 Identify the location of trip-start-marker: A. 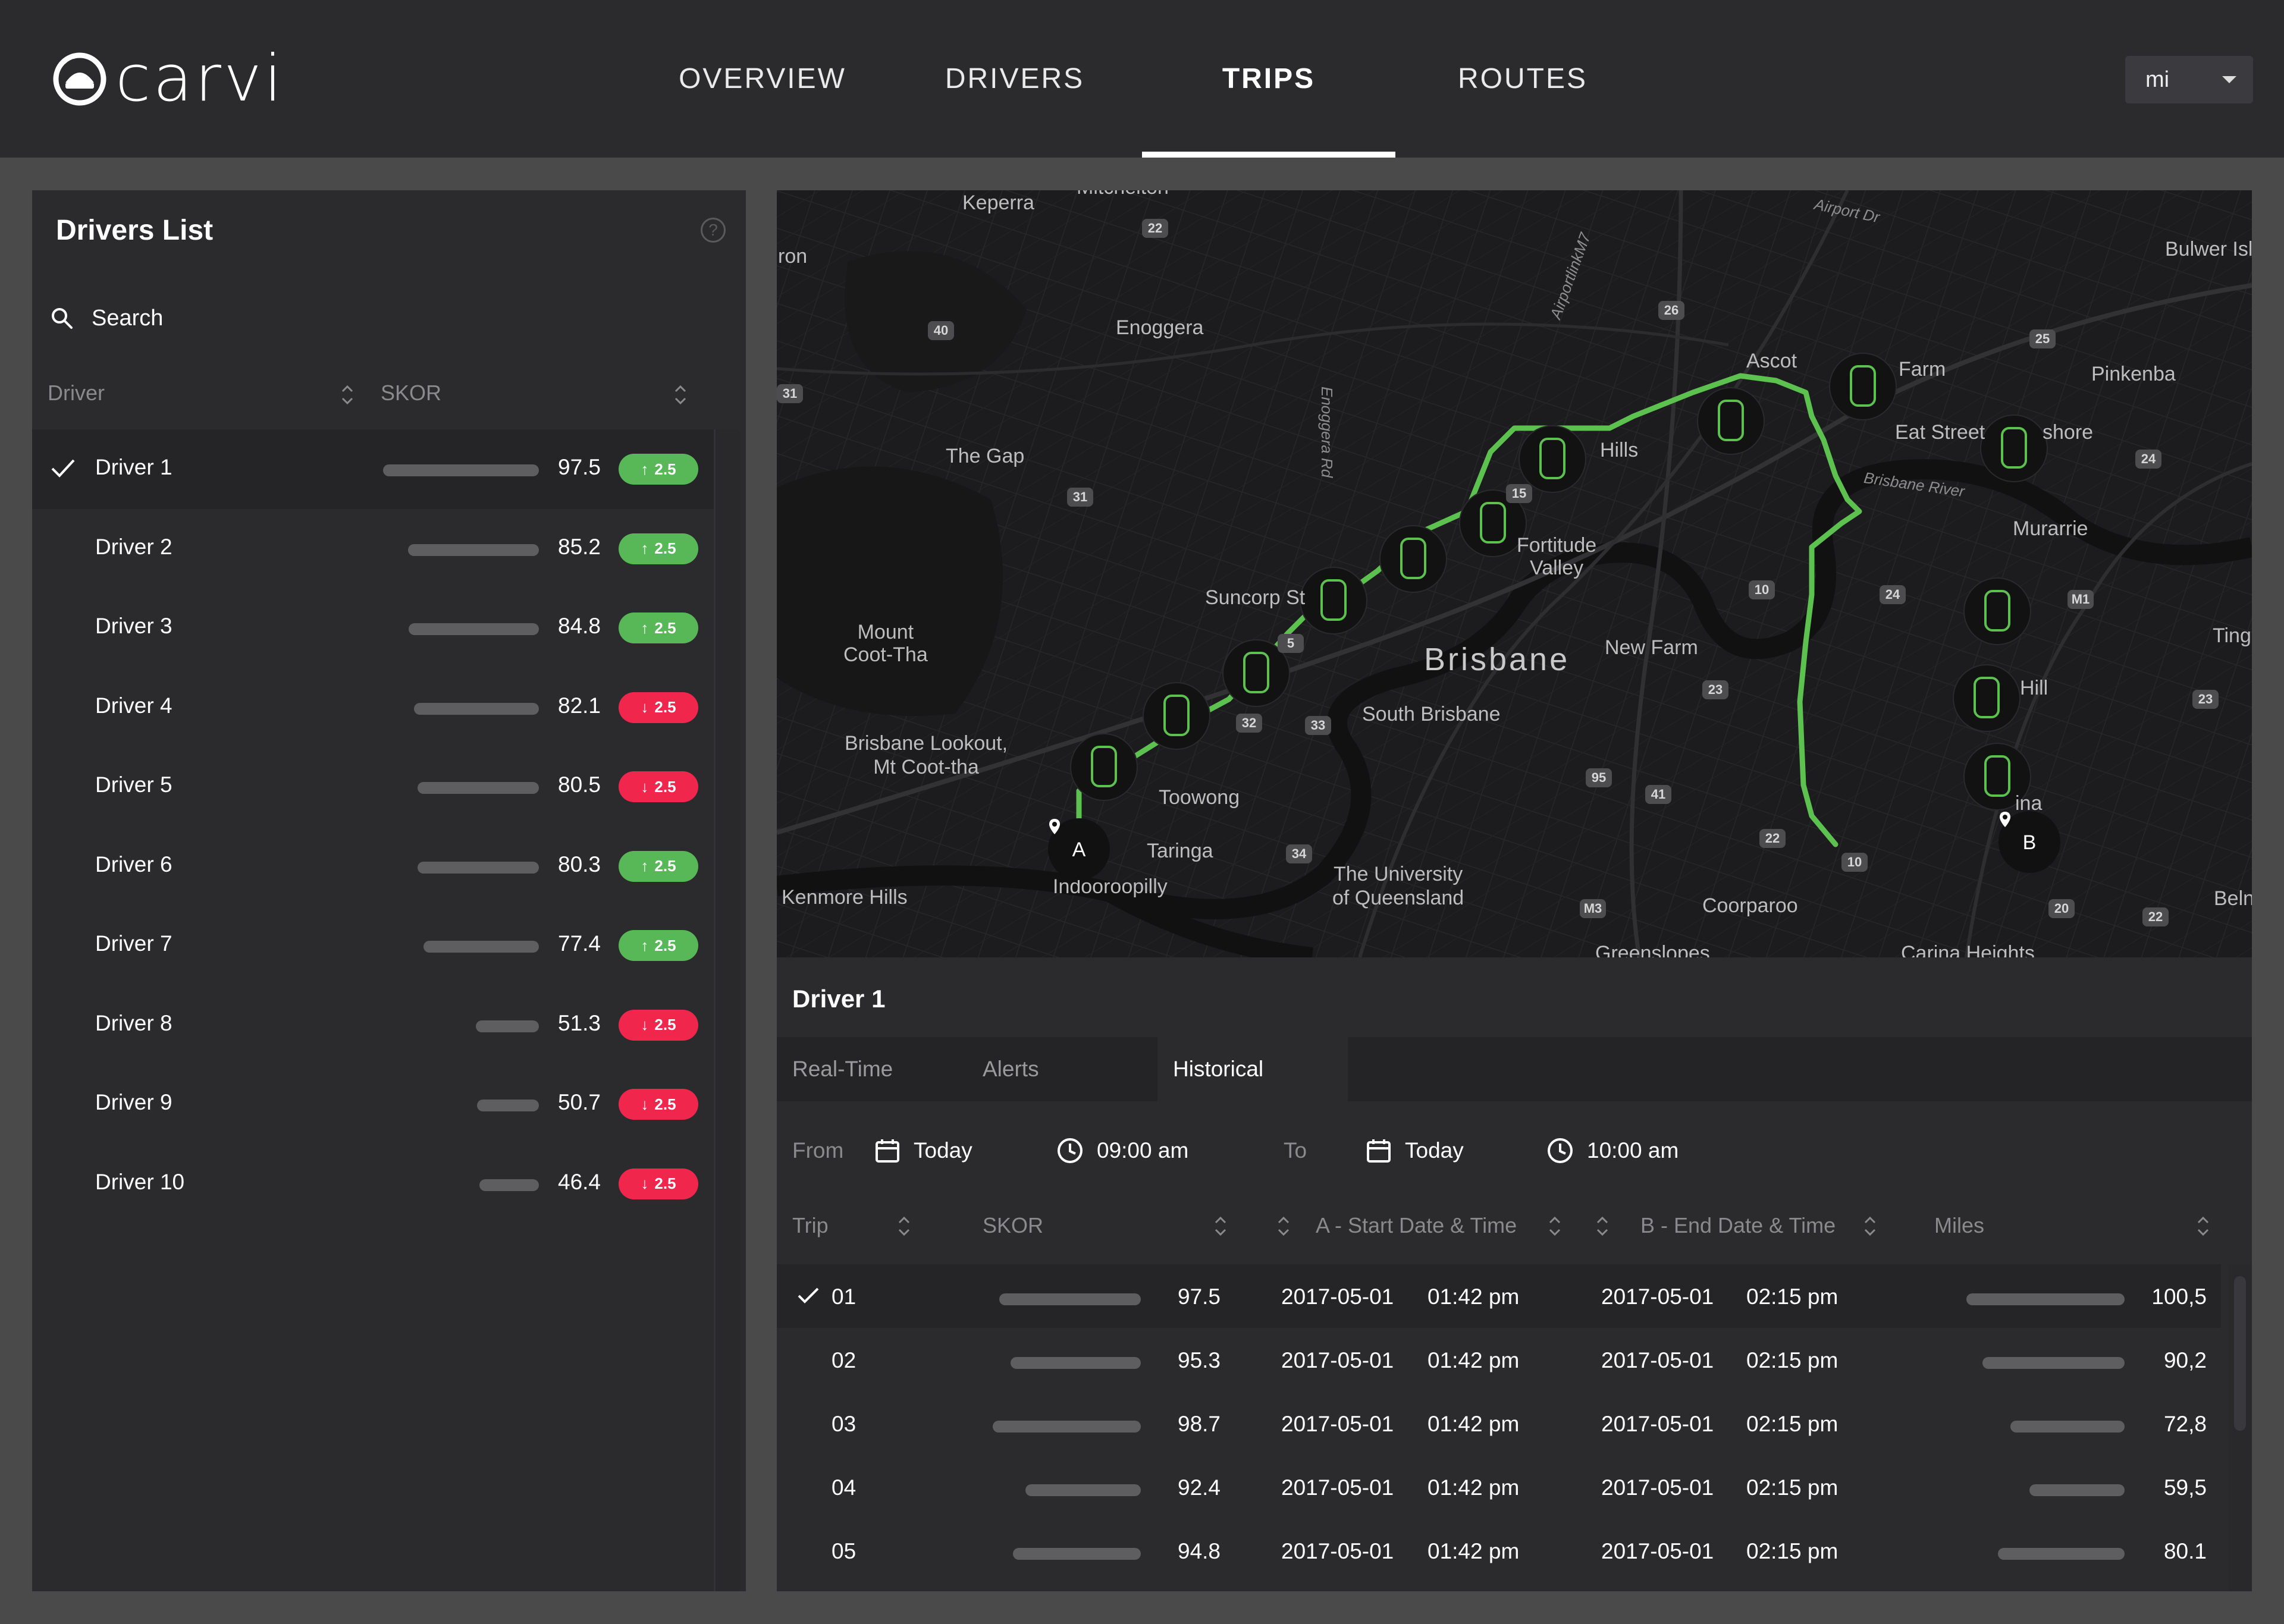
(1079, 849).